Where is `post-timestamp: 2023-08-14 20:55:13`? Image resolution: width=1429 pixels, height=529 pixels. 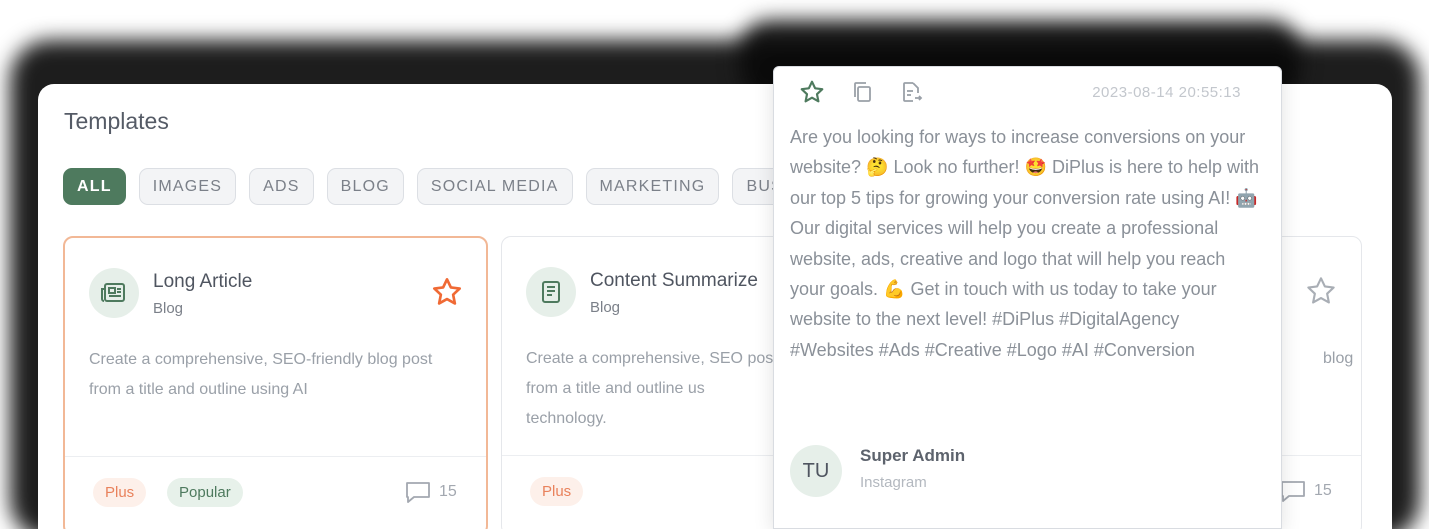 post-timestamp: 2023-08-14 20:55:13 is located at coordinates (1166, 92).